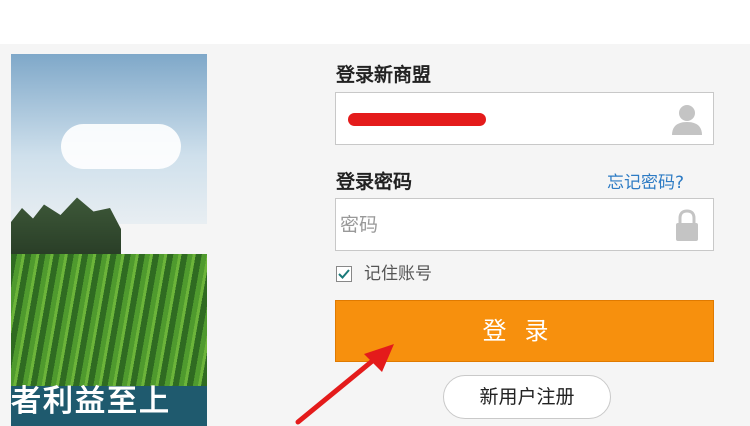  Describe the element at coordinates (645, 180) in the screenshot. I see `forgot-password-link: 忘记密码?` at that location.